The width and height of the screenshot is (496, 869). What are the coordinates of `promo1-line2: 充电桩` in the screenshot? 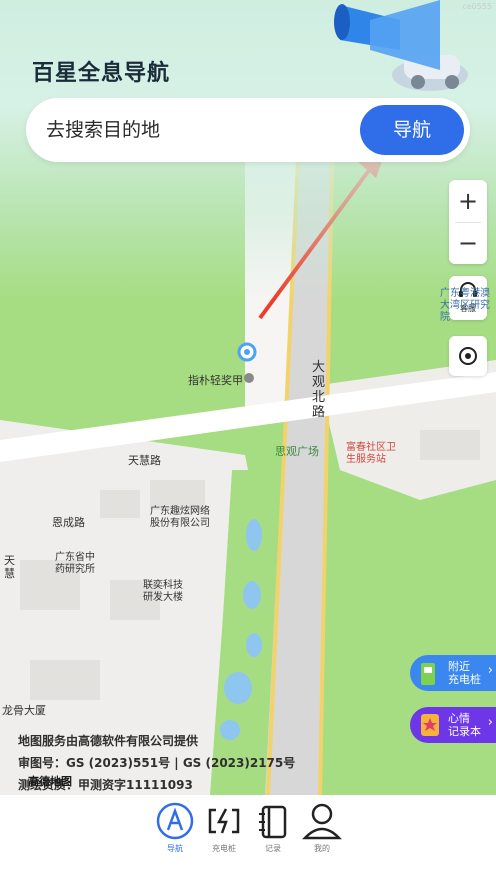 It's located at (464, 679).